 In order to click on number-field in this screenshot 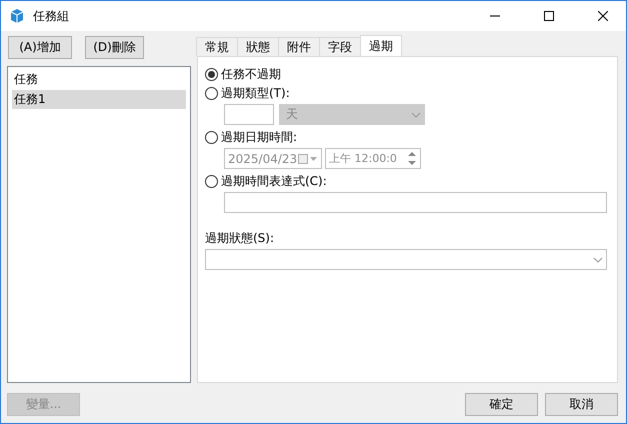, I will do `click(249, 114)`.